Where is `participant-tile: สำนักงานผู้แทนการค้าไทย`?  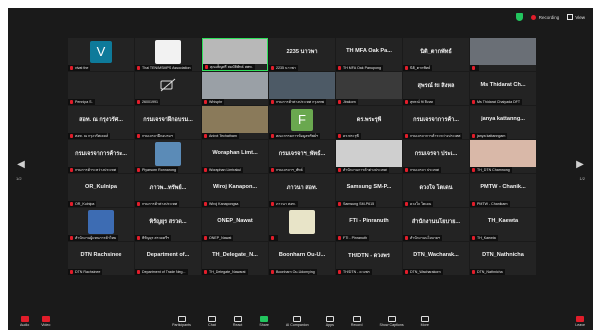 participant-tile: สำนักงานผู้แทนการค้าไทย is located at coordinates (101, 224).